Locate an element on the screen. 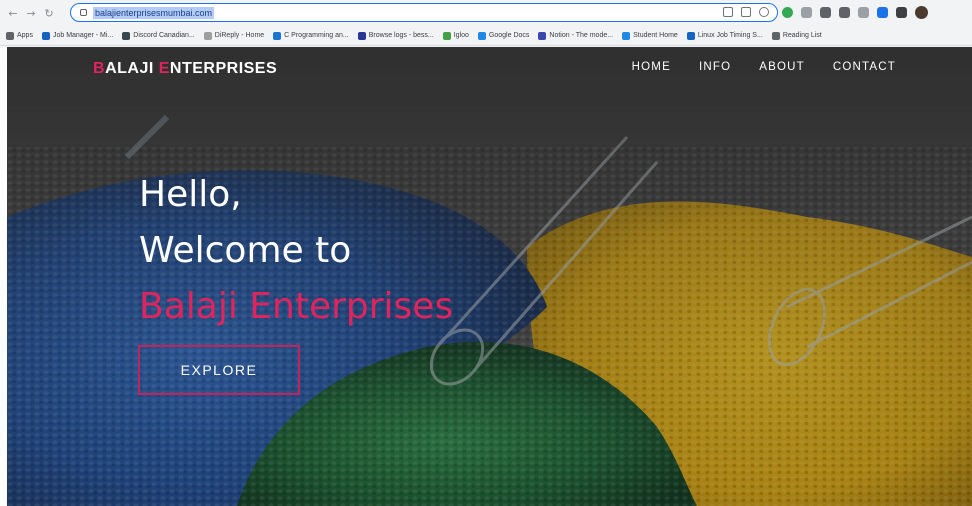 The image size is (972, 506). logo-text-balaji: ALAJI is located at coordinates (132, 68).